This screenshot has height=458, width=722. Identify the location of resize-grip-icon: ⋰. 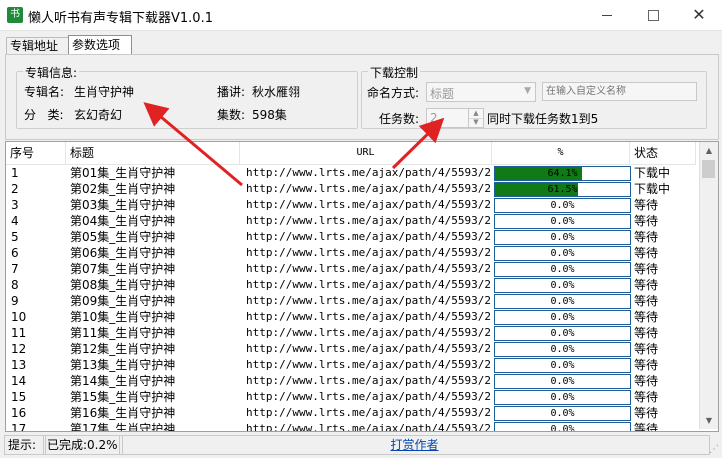
(714, 449).